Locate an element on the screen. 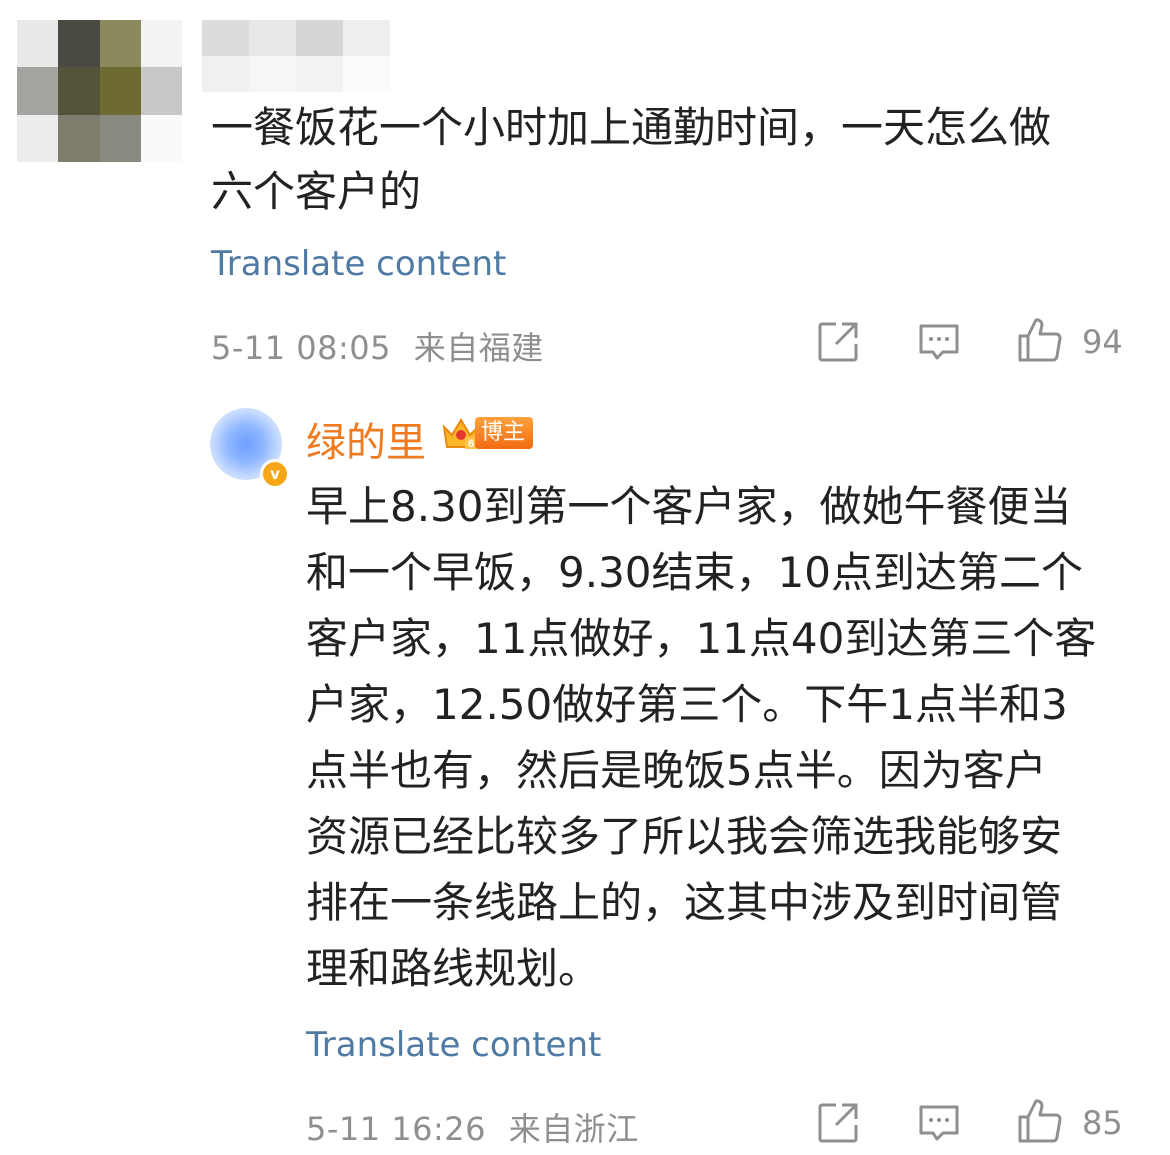 The width and height of the screenshot is (1170, 1155). blogger-badge: 6 博主 is located at coordinates (487, 433).